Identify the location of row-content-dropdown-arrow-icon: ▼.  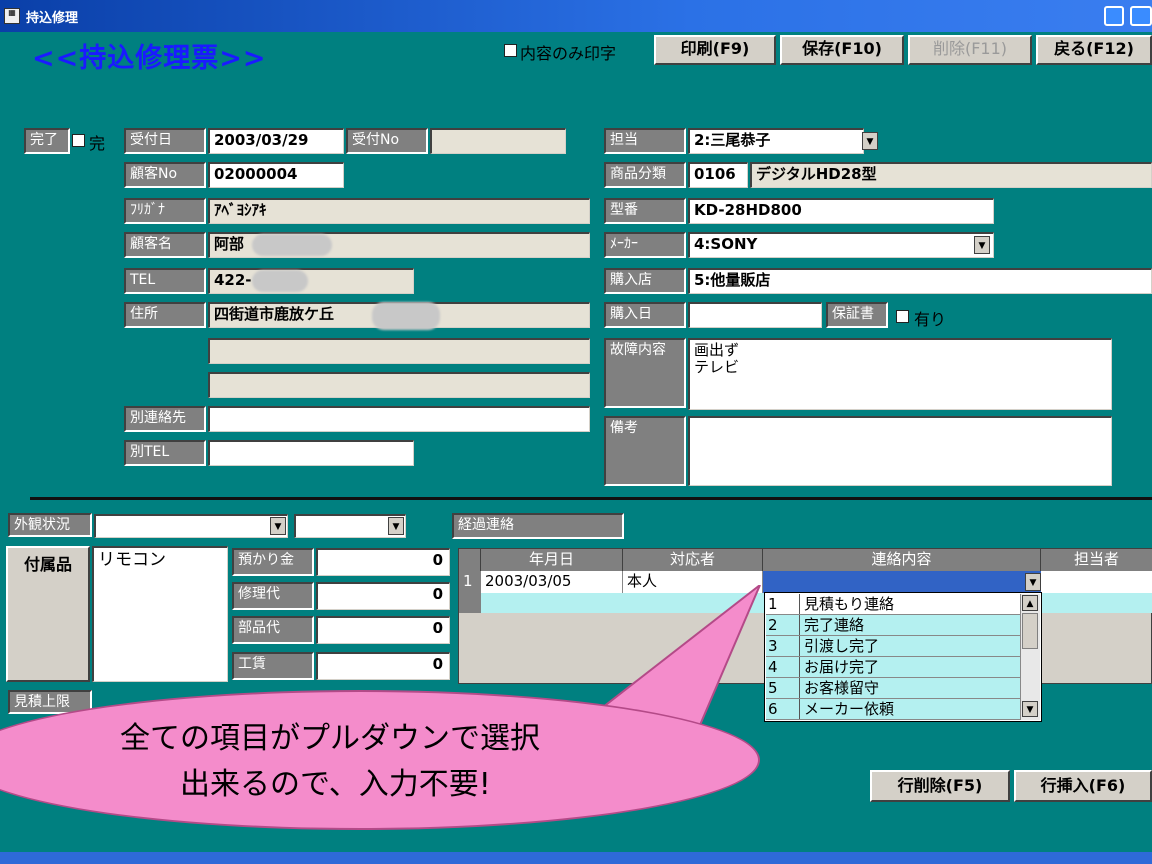
(1033, 582).